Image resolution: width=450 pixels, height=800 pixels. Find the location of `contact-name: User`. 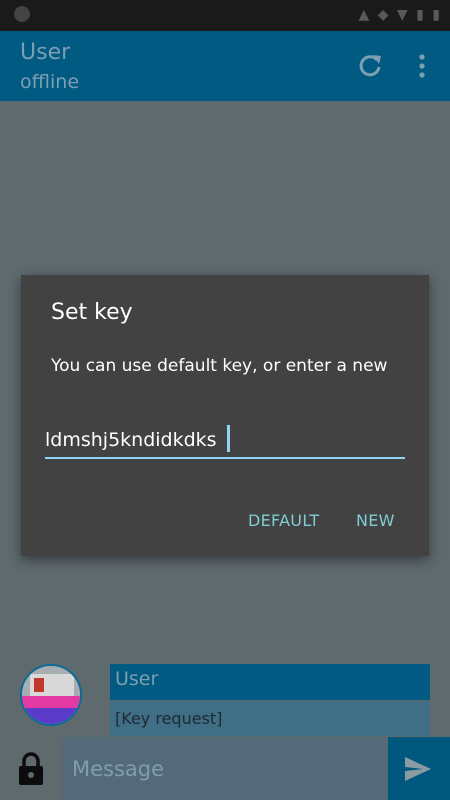

contact-name: User is located at coordinates (45, 52).